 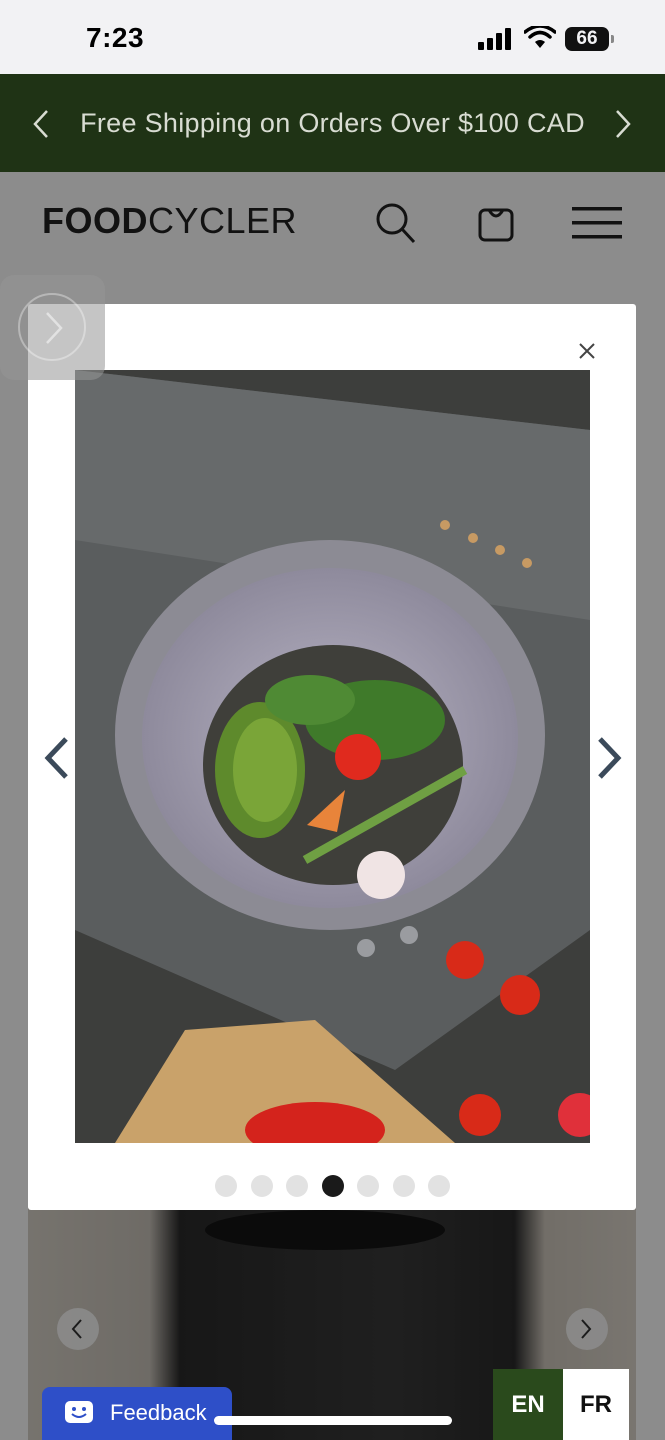 I want to click on gallery-next-arrow, so click(x=609, y=758).